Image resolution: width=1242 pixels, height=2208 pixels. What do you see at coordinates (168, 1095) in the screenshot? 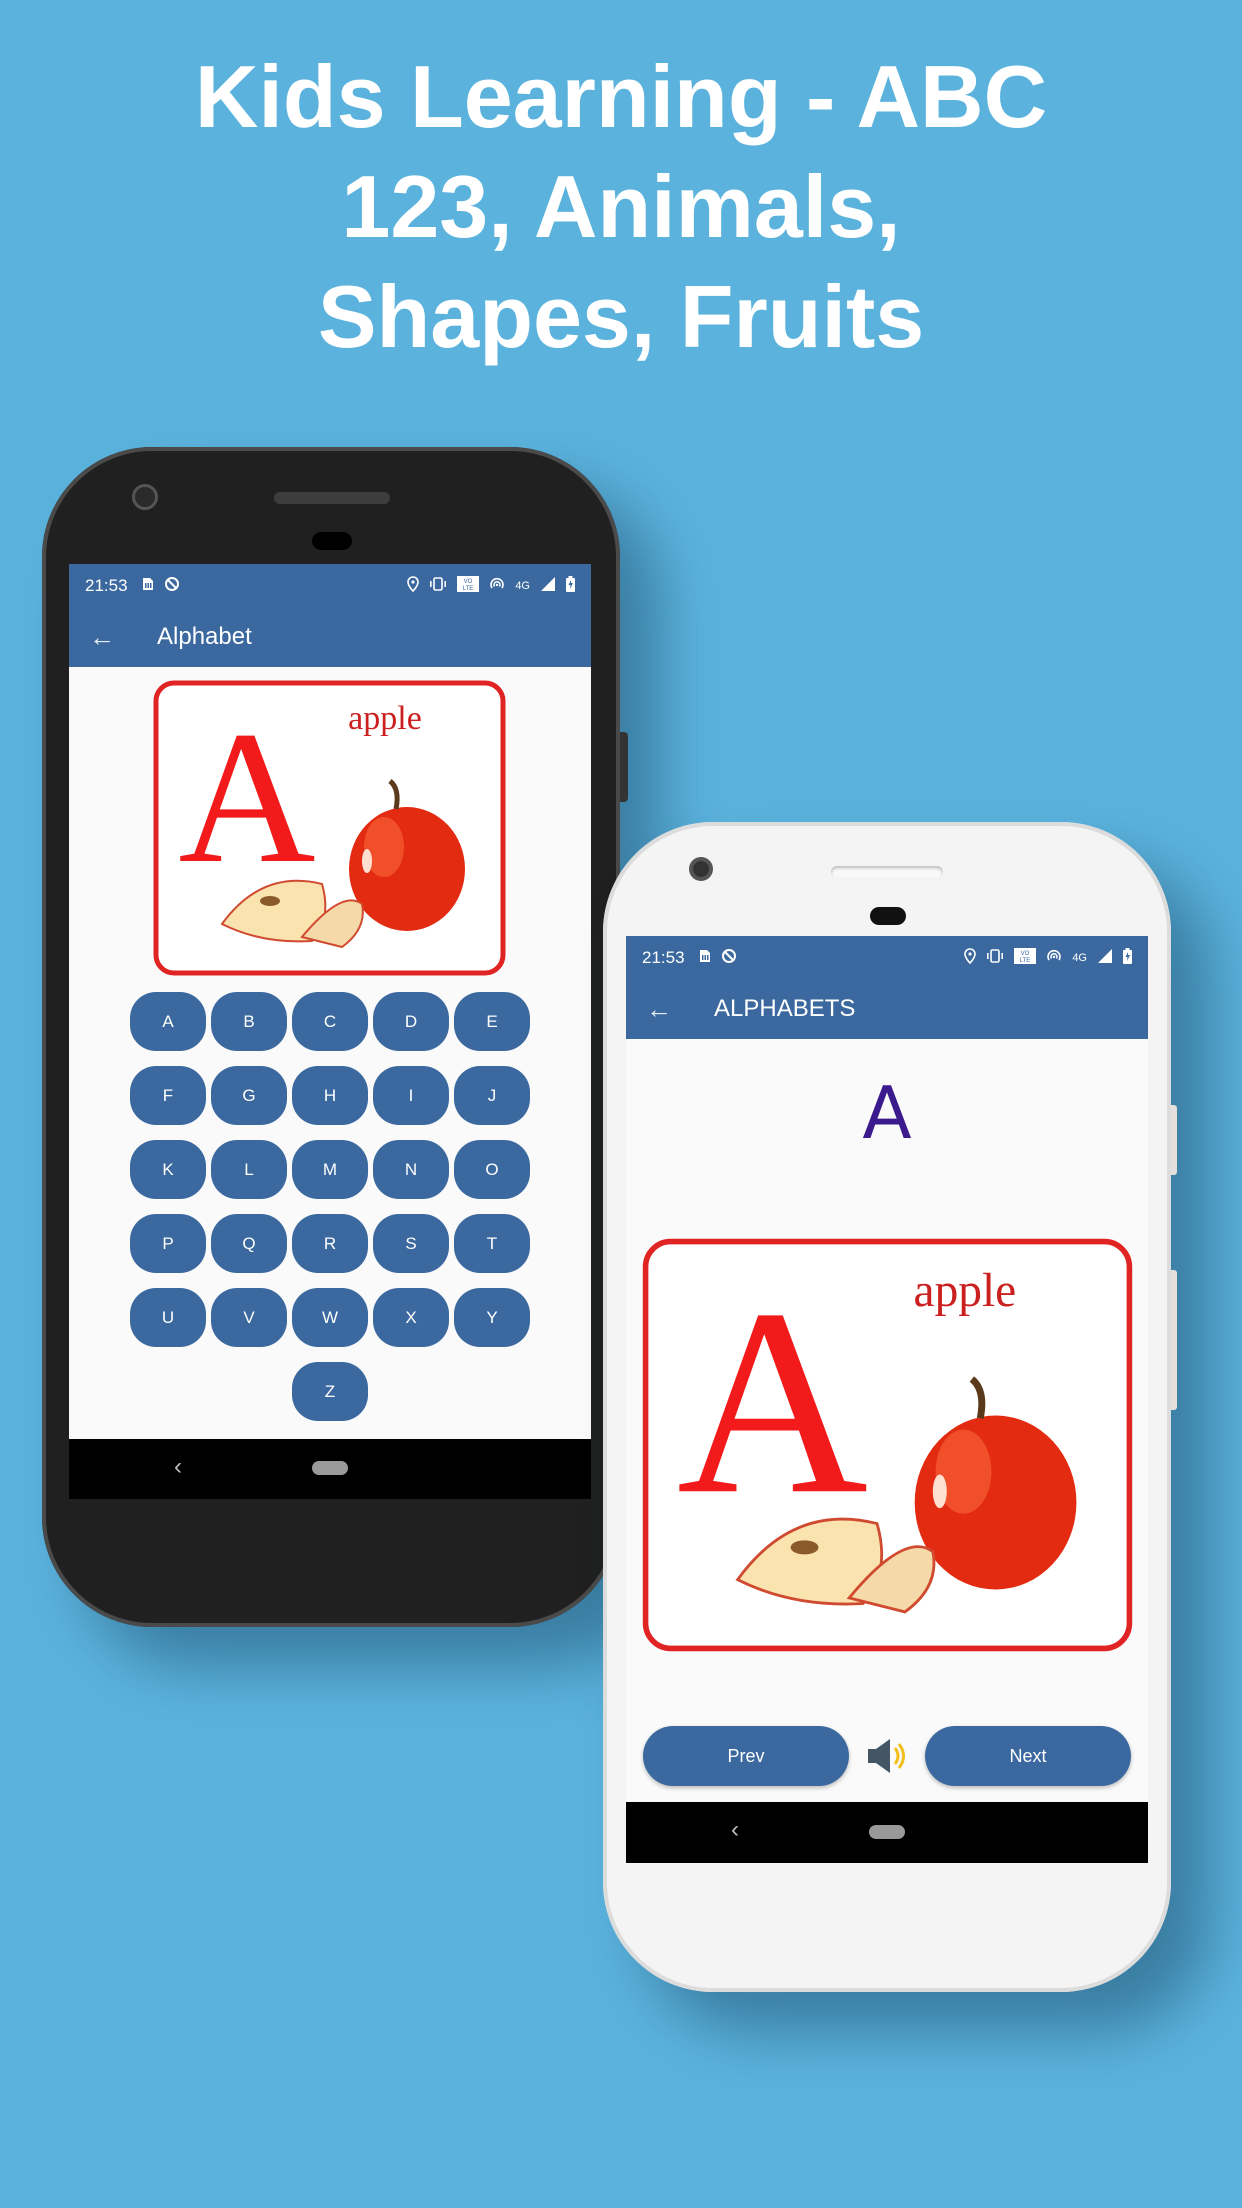
I see `letter-button-f: F` at bounding box center [168, 1095].